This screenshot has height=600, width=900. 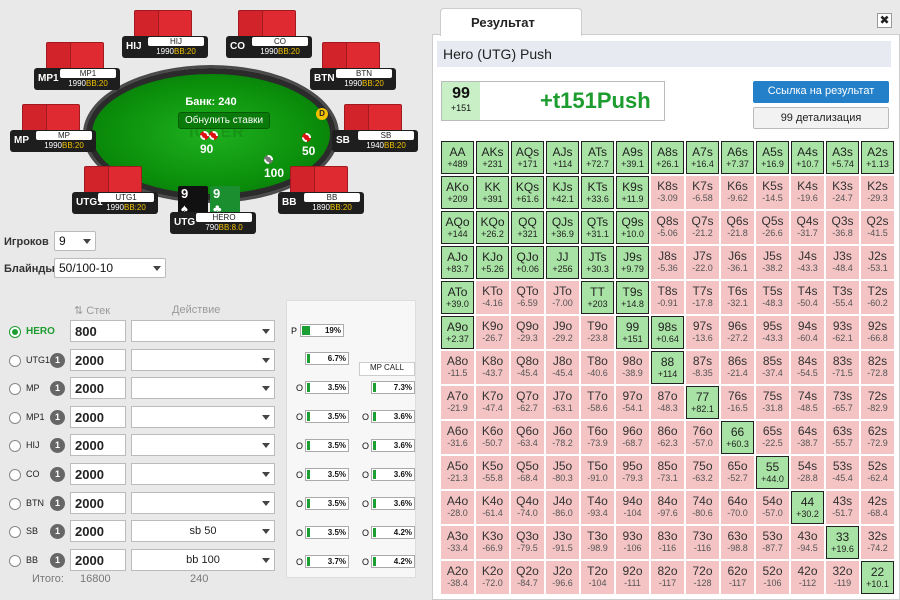 What do you see at coordinates (842, 332) in the screenshot?
I see `hand-cell: 93s -62.1` at bounding box center [842, 332].